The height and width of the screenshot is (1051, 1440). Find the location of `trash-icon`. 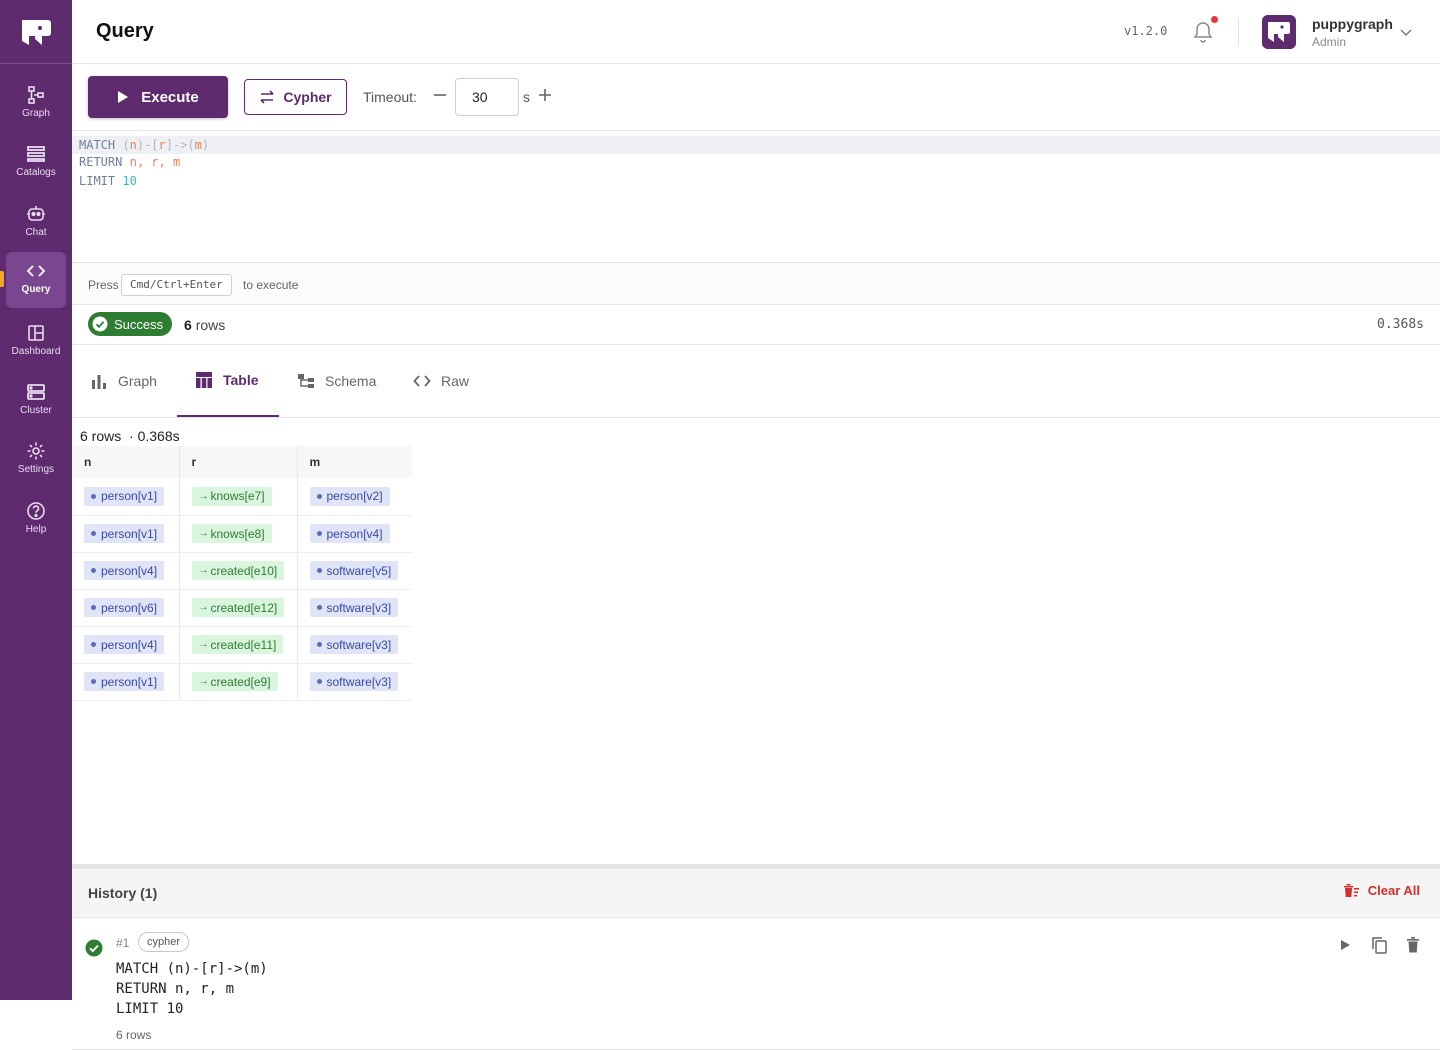

trash-icon is located at coordinates (1413, 945).